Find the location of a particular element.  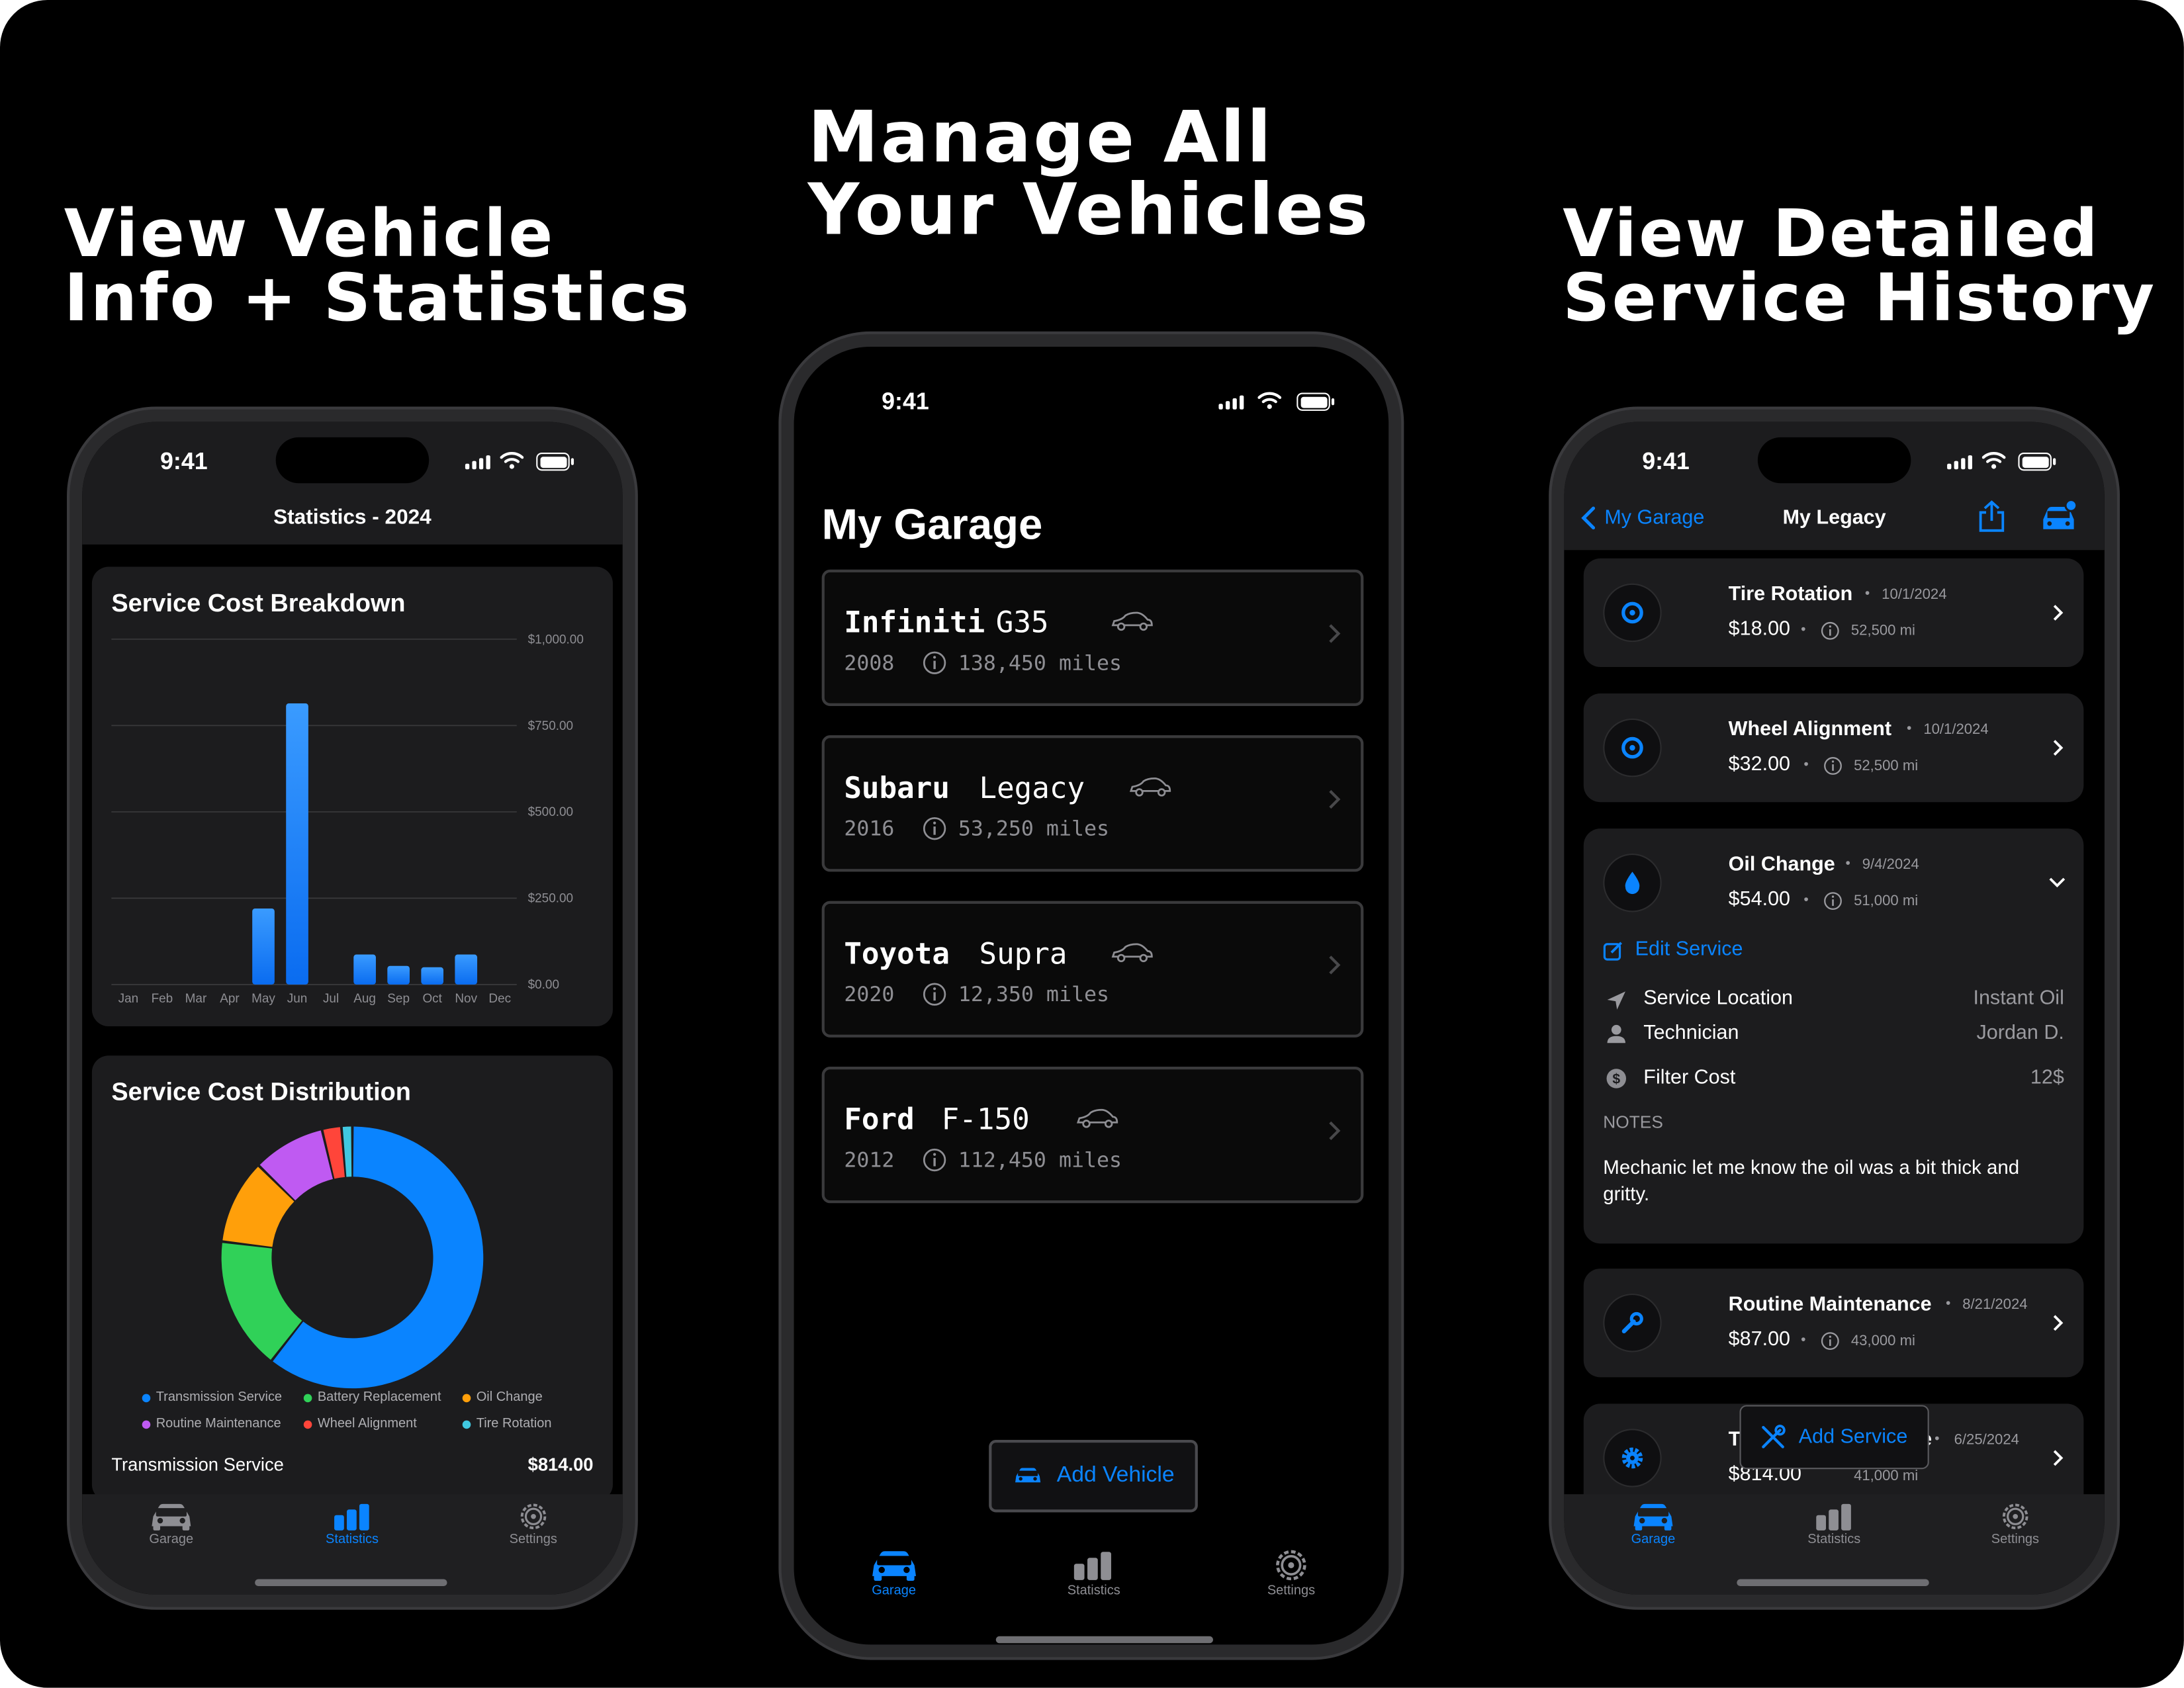

y-tick-label: $250.00 is located at coordinates (550, 899).